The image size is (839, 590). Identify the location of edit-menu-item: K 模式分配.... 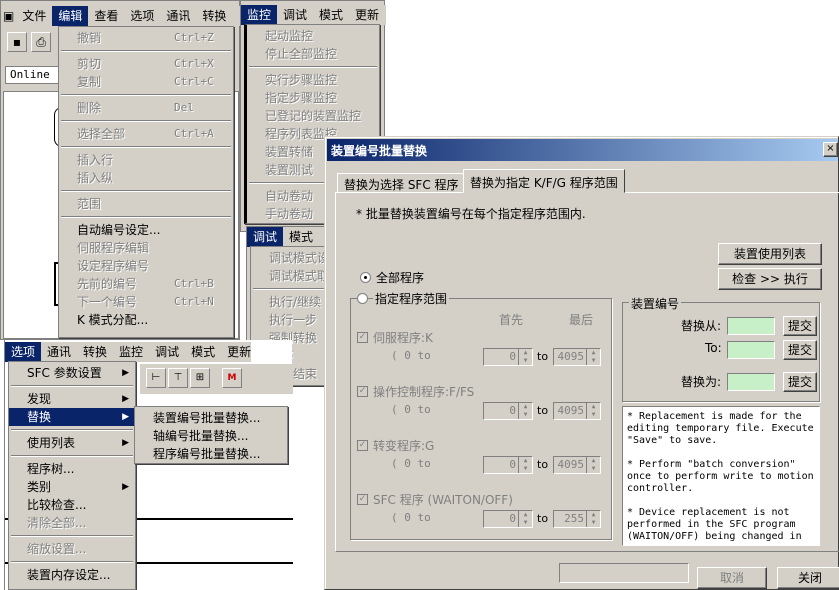
(146, 320).